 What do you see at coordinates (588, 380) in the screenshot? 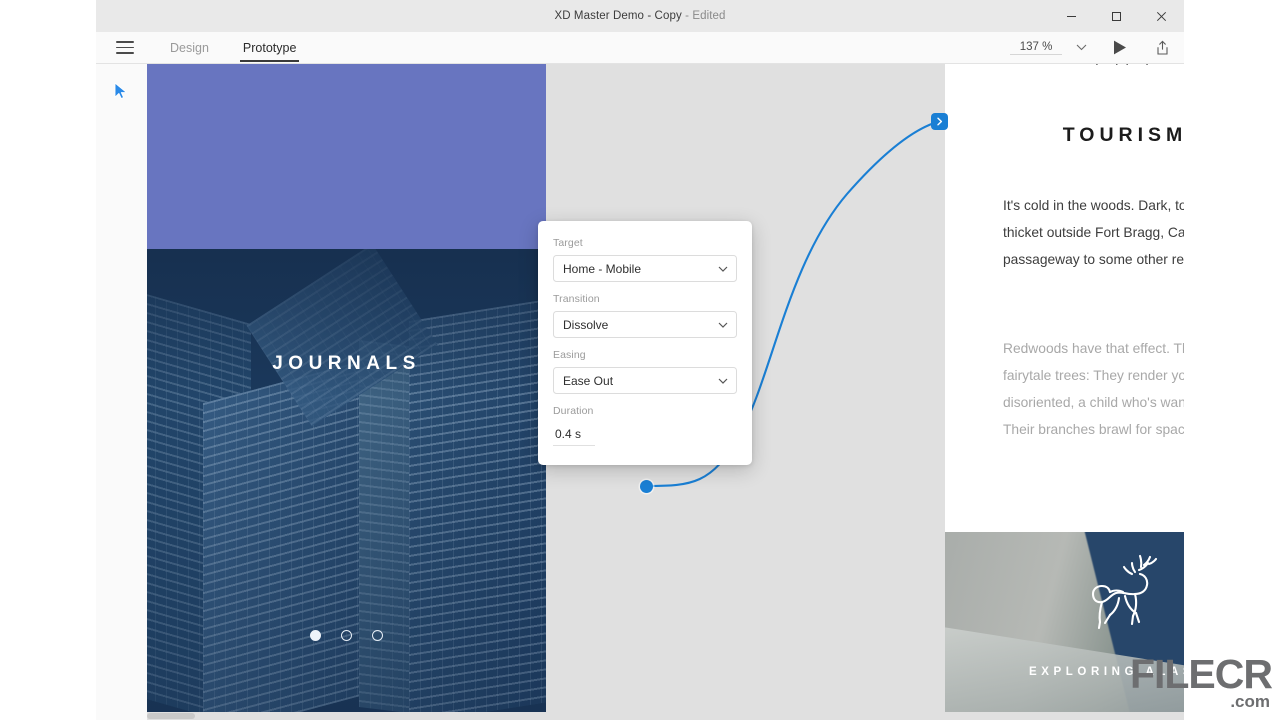
I see `easing-select-value: Ease Out` at bounding box center [588, 380].